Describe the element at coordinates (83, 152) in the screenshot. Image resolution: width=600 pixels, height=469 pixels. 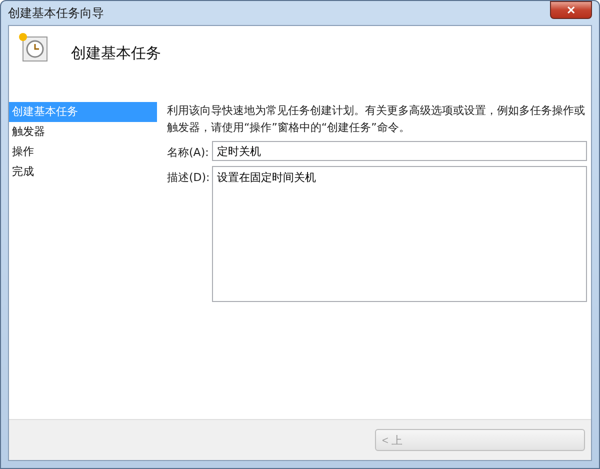
I see `wizard-step: 操作` at that location.